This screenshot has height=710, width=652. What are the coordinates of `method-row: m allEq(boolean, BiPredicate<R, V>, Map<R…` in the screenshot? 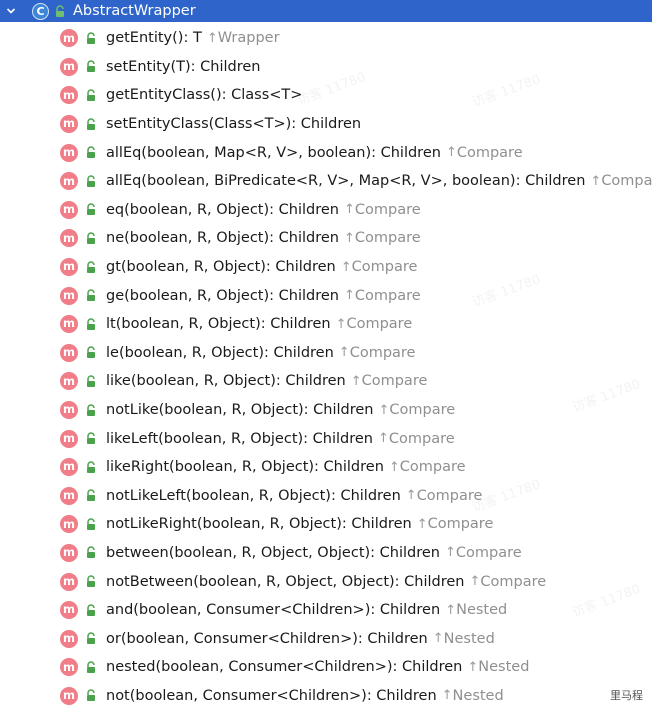 It's located at (326, 181).